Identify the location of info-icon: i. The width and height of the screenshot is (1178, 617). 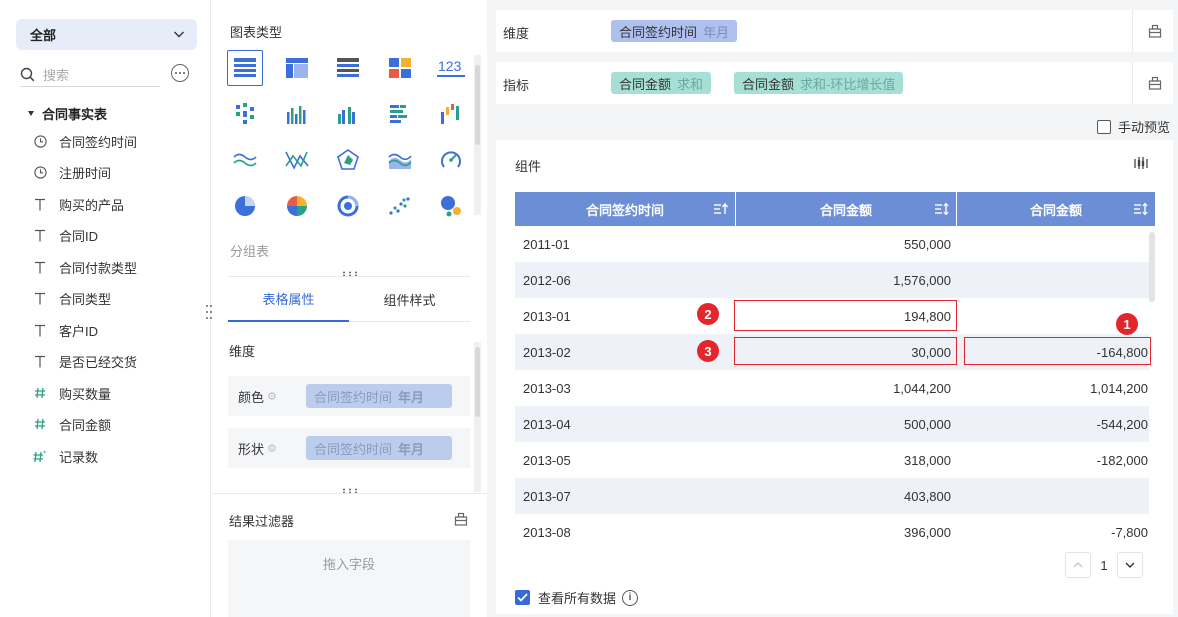
(630, 597).